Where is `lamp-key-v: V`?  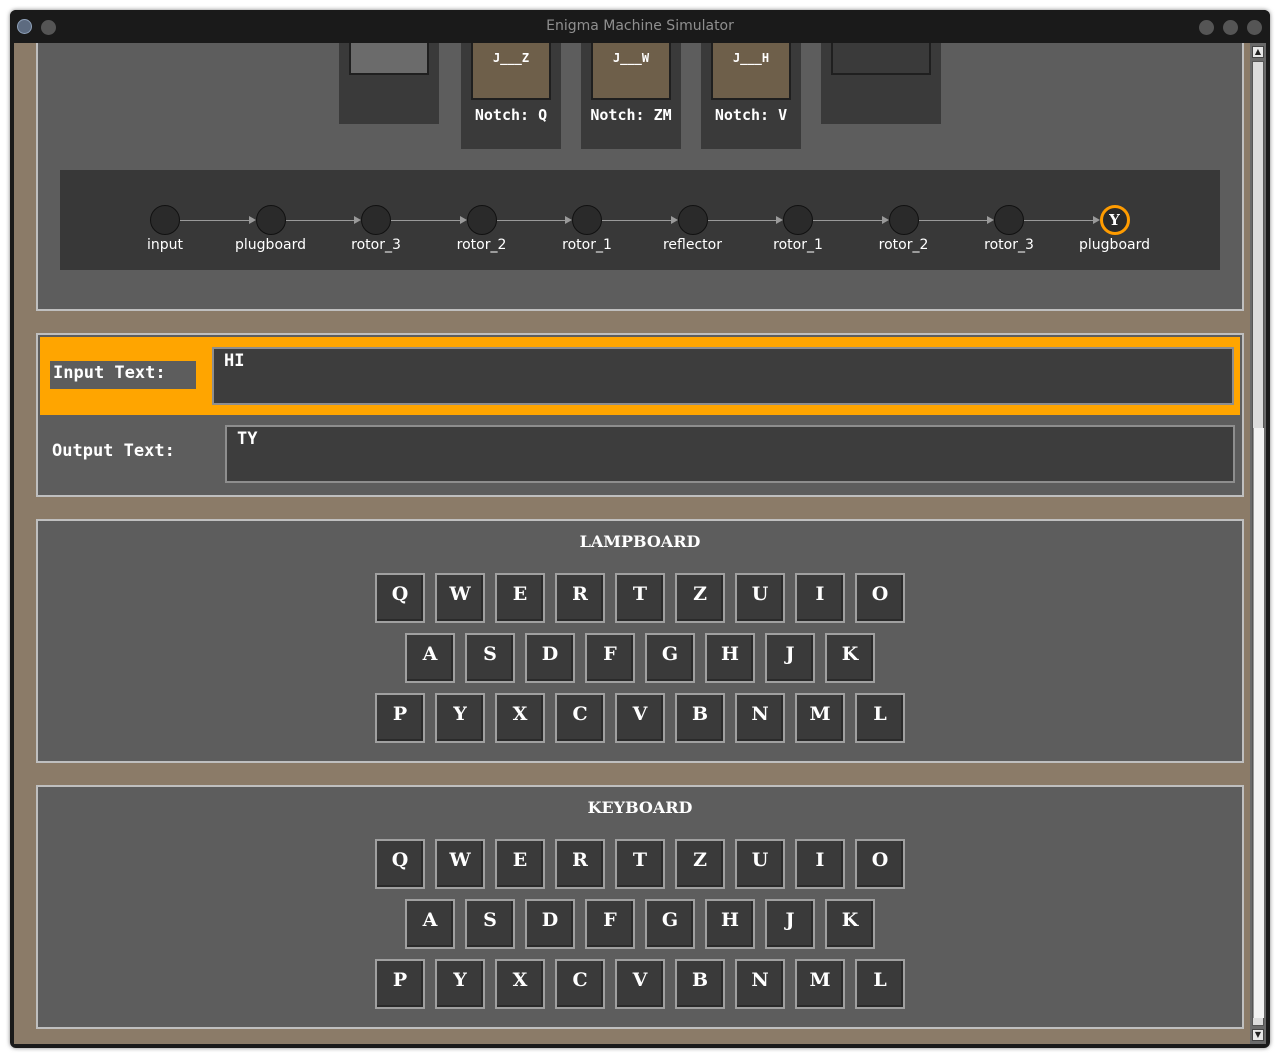 lamp-key-v: V is located at coordinates (640, 718).